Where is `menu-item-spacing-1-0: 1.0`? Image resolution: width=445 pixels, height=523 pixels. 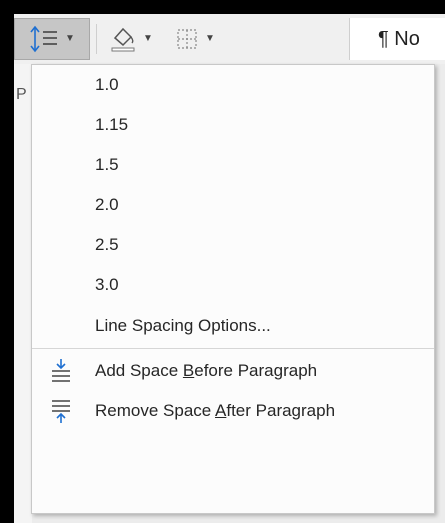 menu-item-spacing-1-0: 1.0 is located at coordinates (233, 85).